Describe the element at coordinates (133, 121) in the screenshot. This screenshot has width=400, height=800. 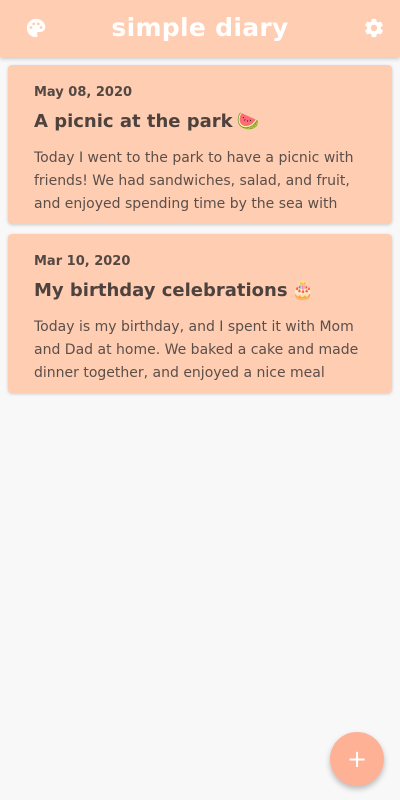
I see `entry-title: A picnic at the park` at that location.